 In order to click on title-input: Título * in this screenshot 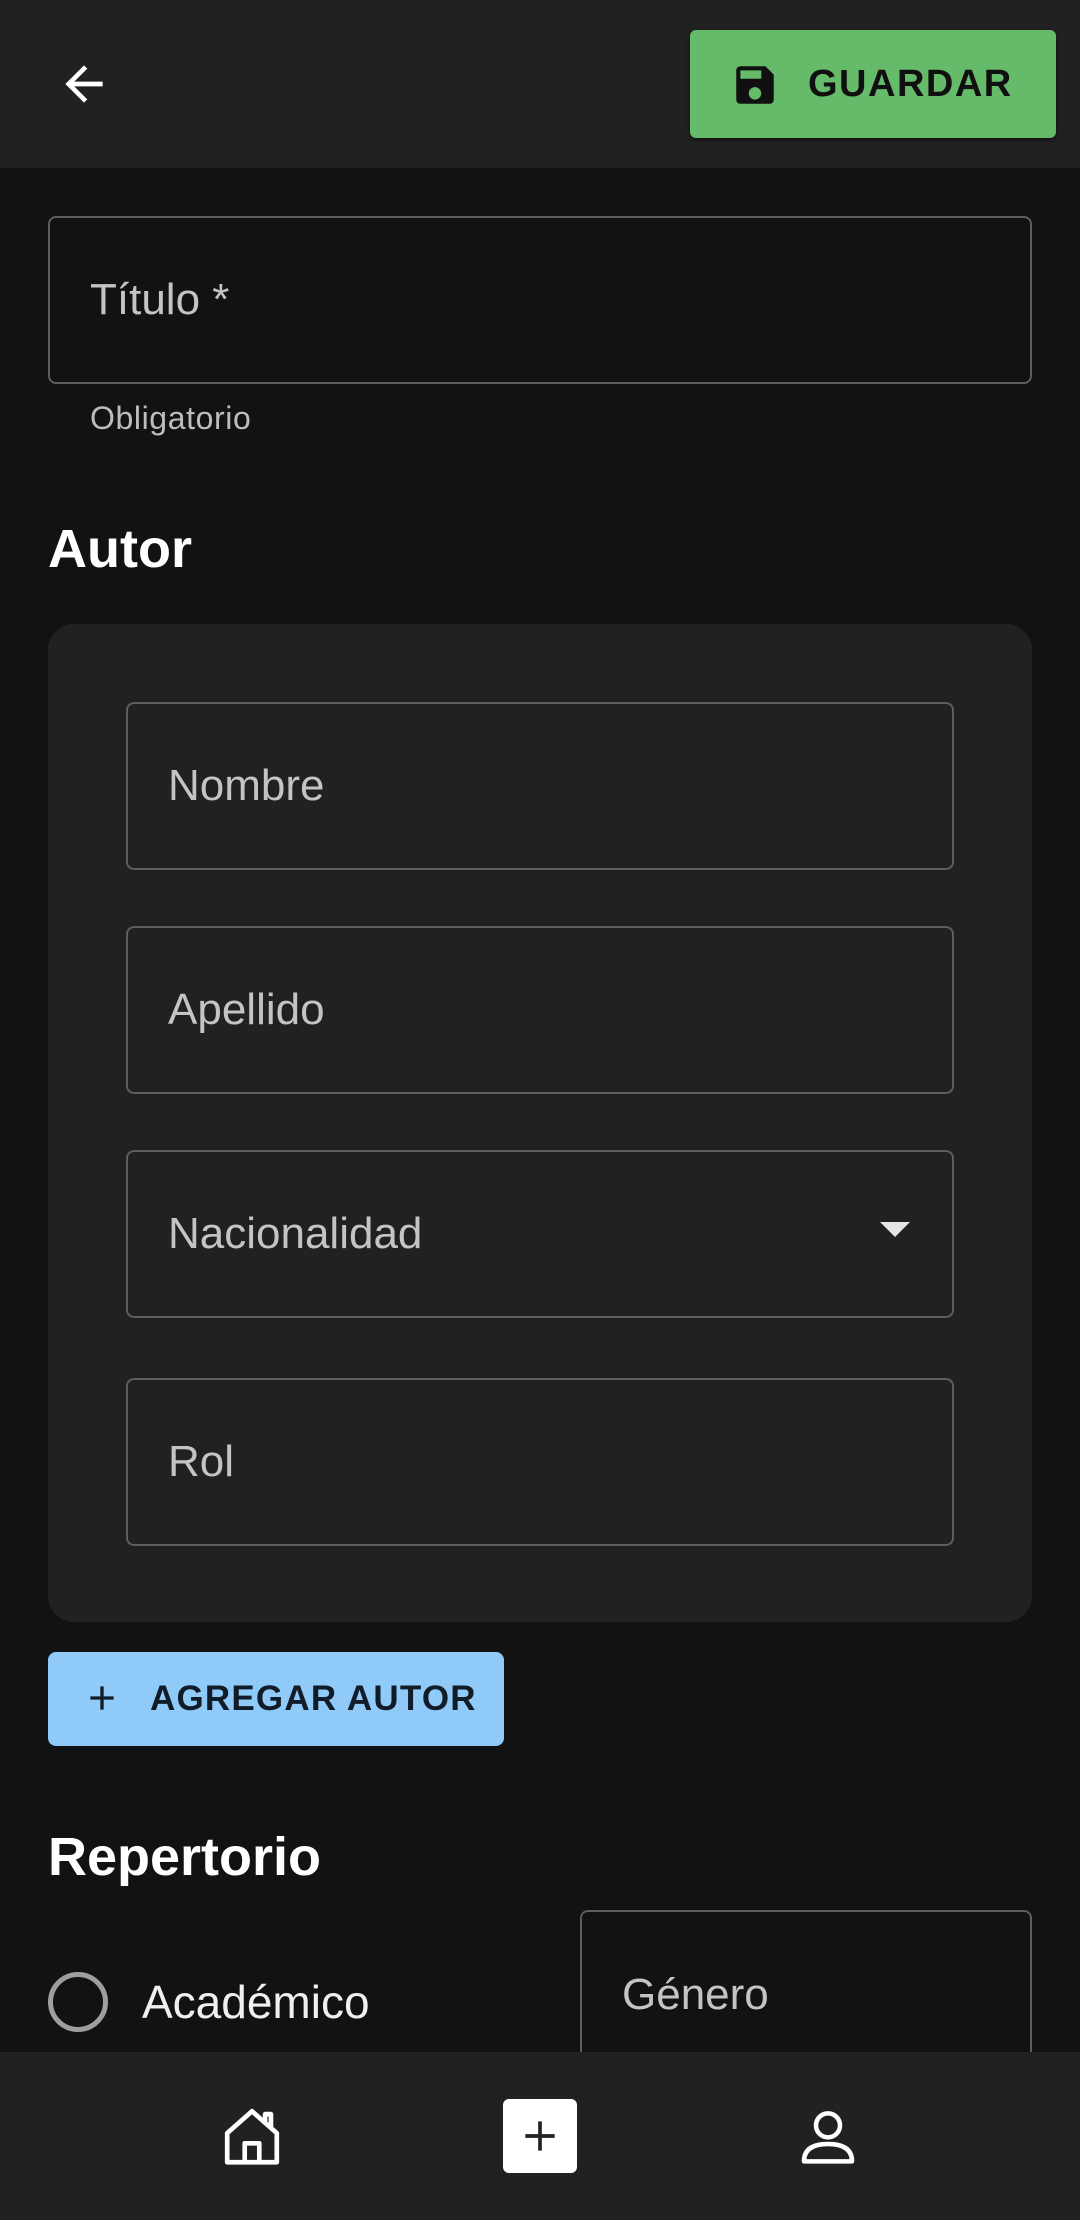, I will do `click(540, 300)`.